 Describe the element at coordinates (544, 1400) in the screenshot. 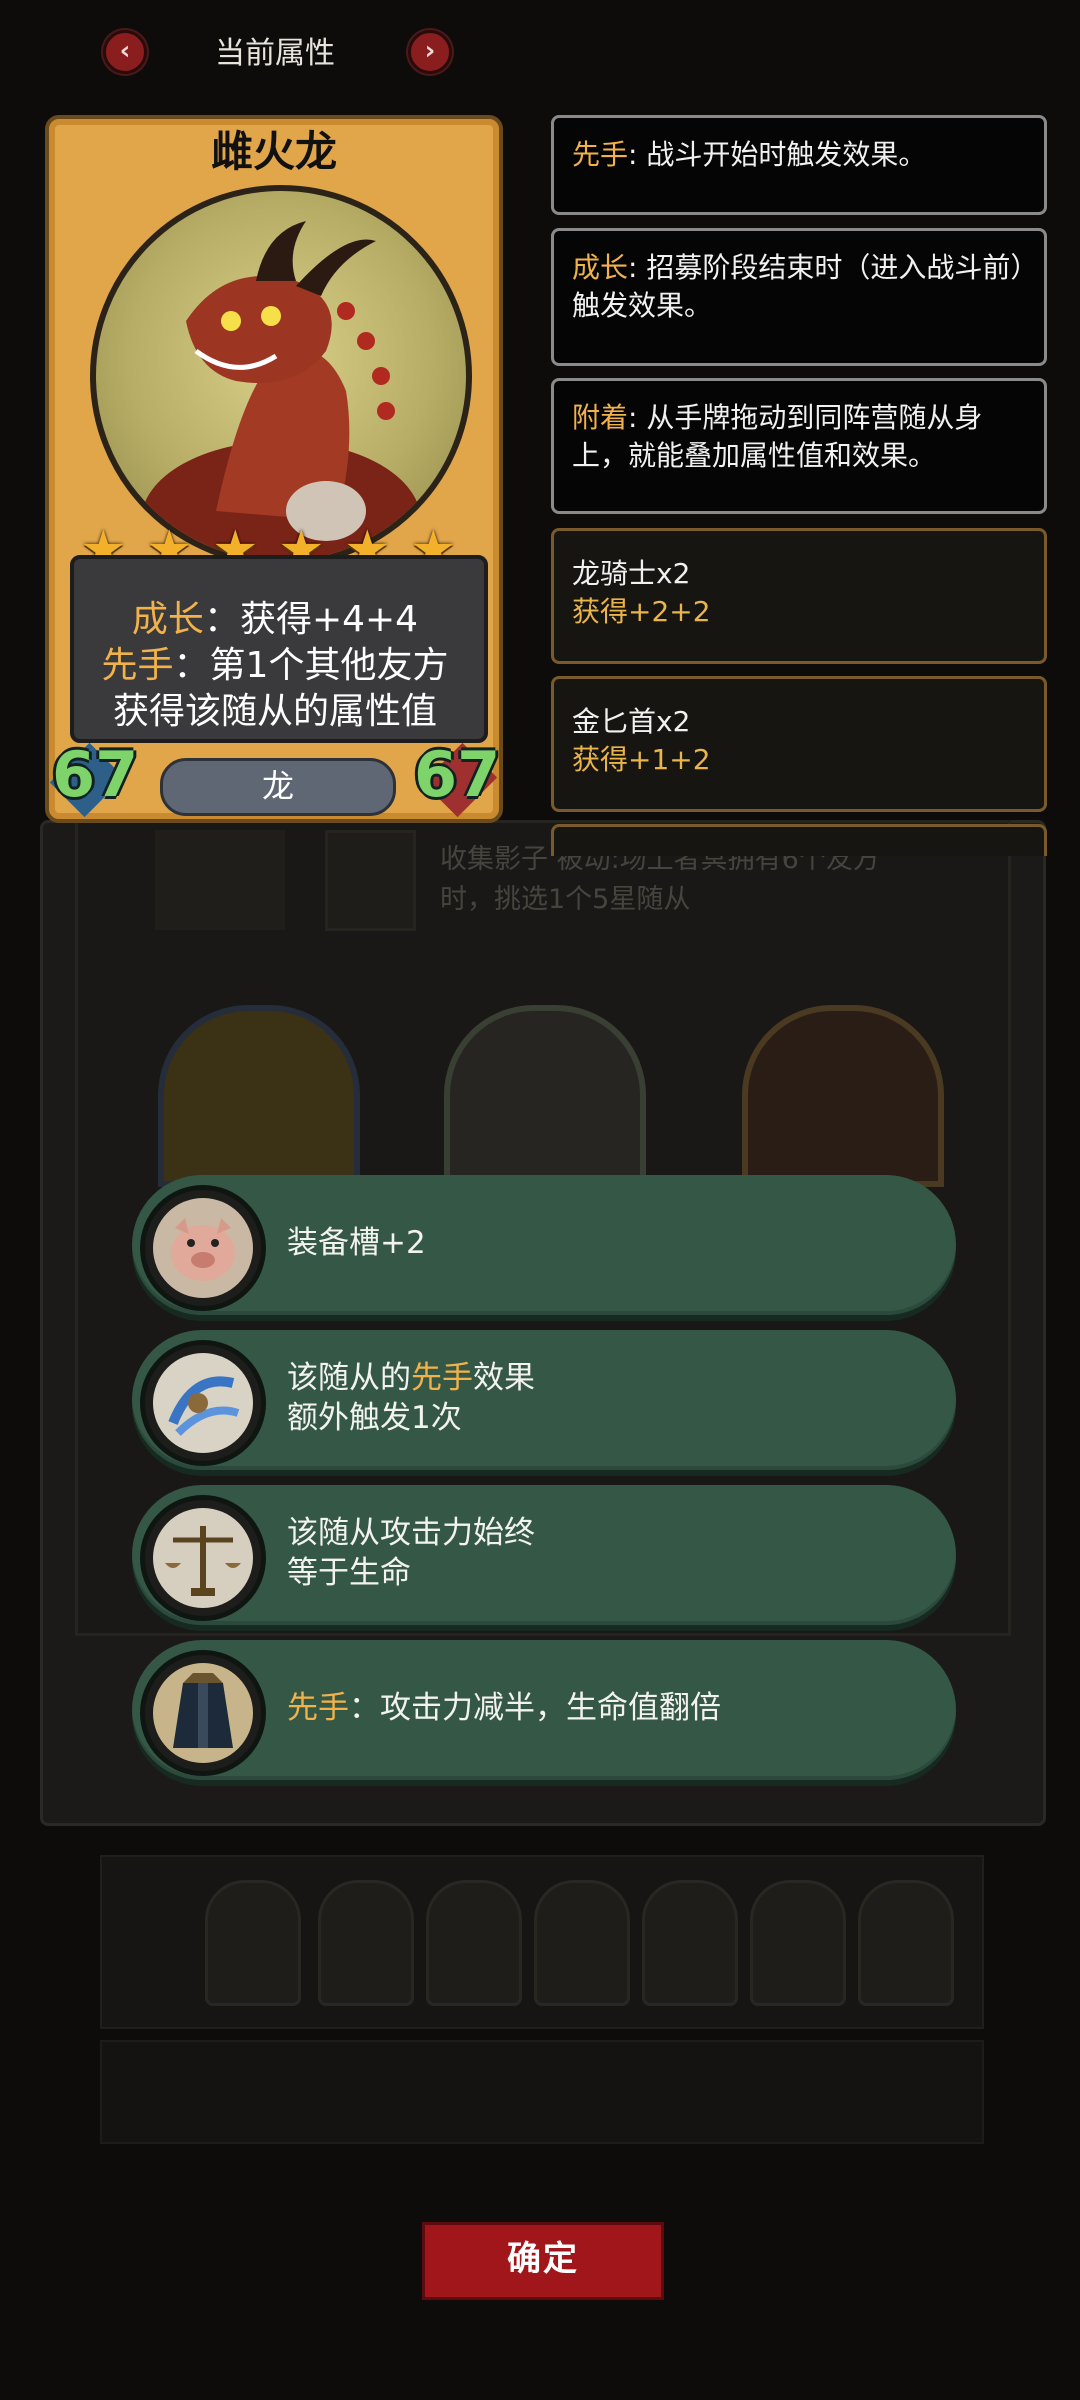

I see `option-extra-trigger: 该随从的先手效果 额外触发1次` at that location.